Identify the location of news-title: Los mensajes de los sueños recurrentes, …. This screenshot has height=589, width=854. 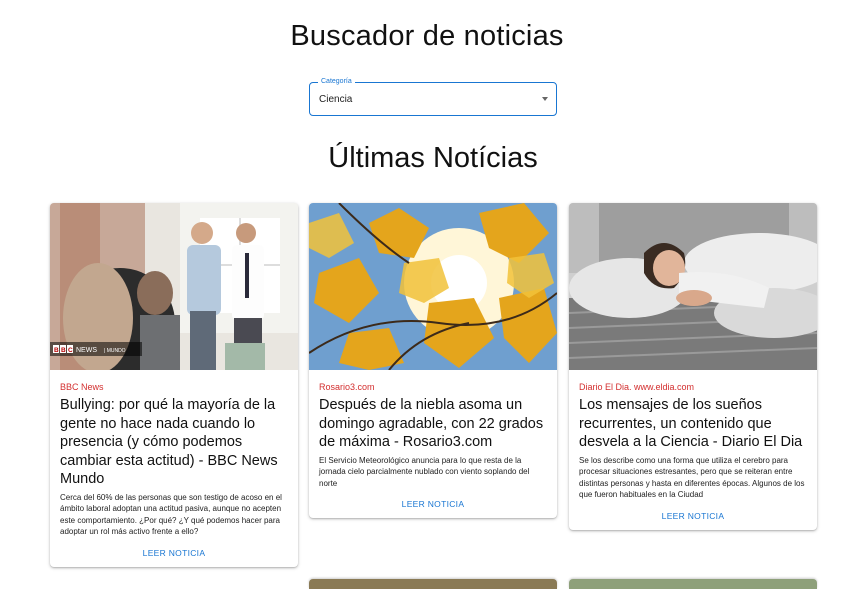
(691, 423).